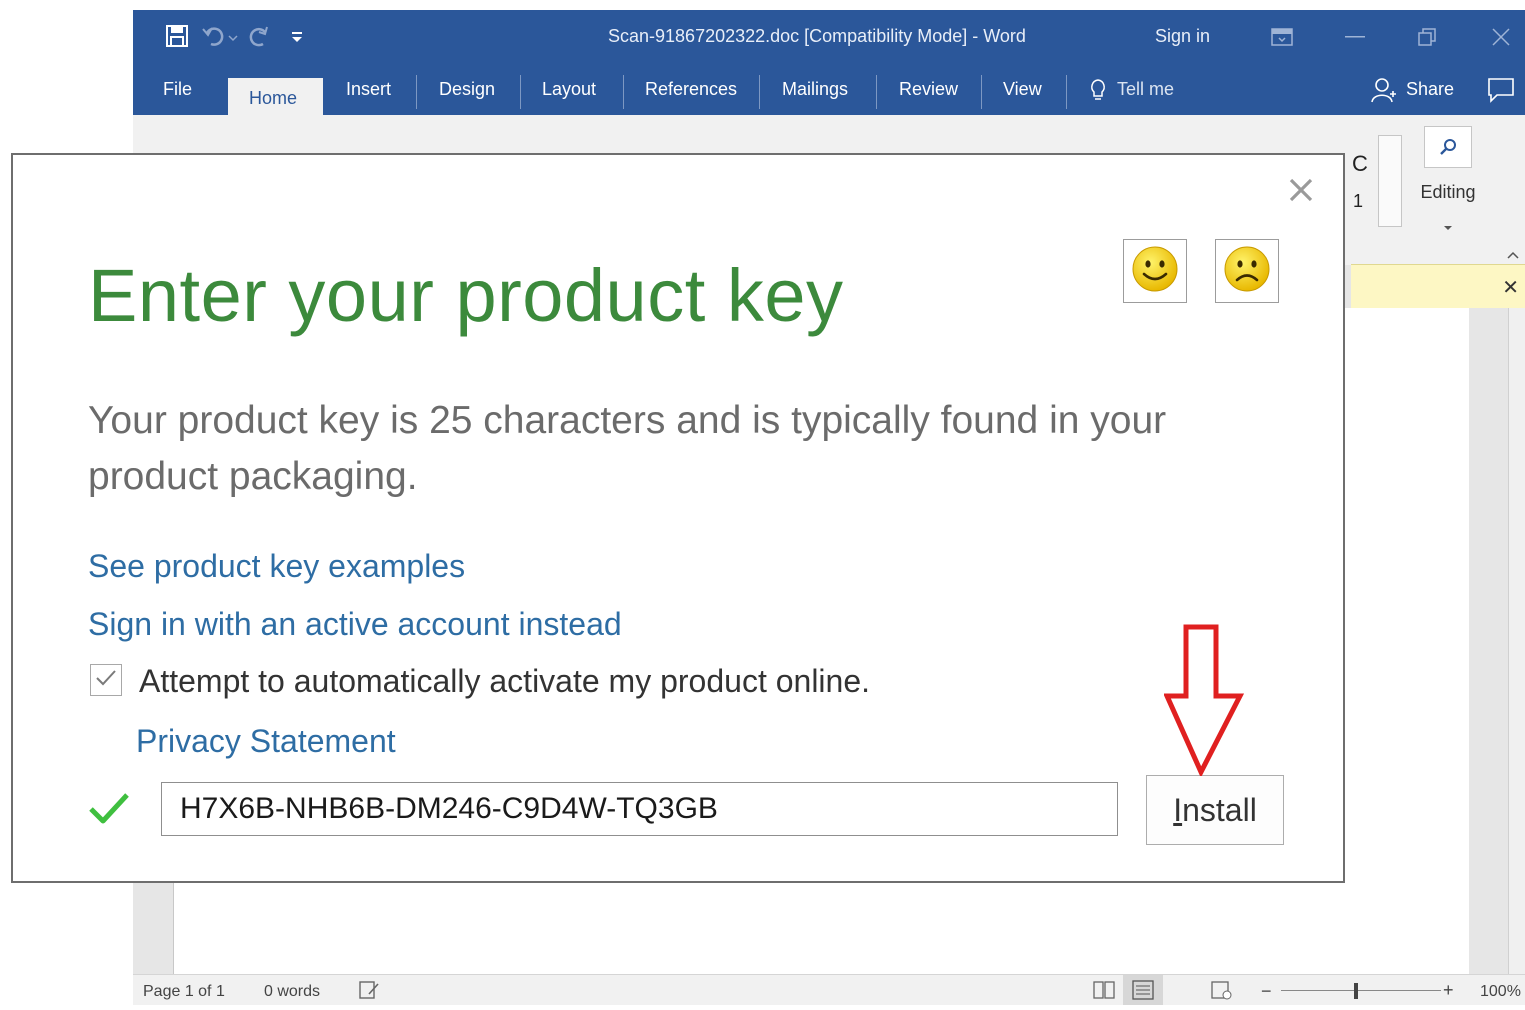 The height and width of the screenshot is (1010, 1525). I want to click on install-button: Install, so click(1215, 810).